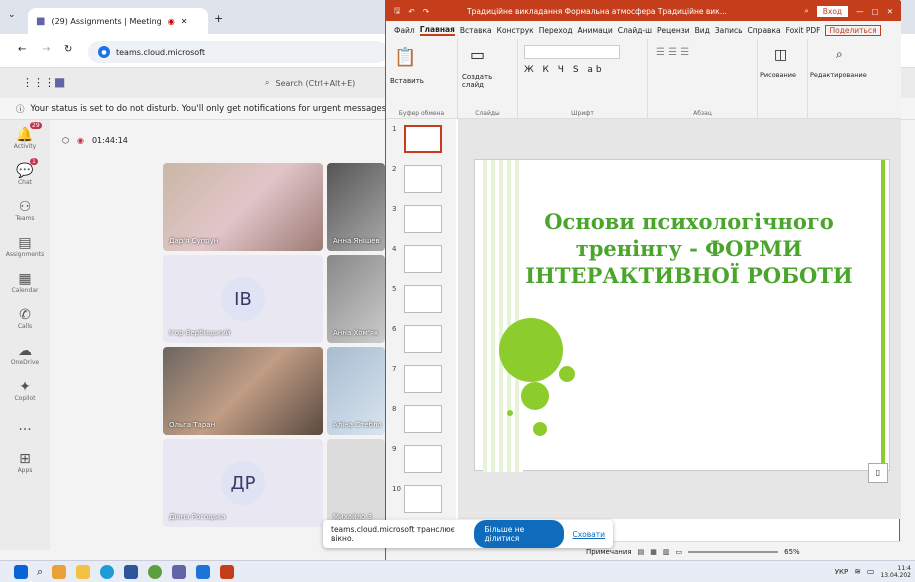  Describe the element at coordinates (878, 473) in the screenshot. I see `notes-float-icon: ▯` at that location.